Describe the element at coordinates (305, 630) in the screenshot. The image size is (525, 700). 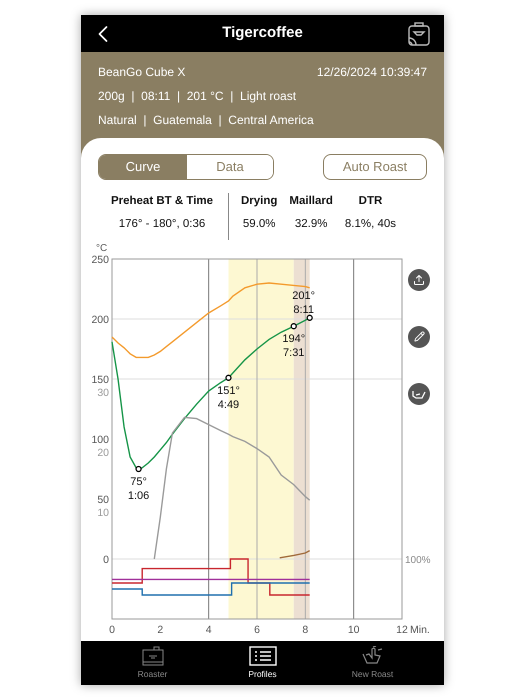
I see `x-tick-label: 8` at that location.